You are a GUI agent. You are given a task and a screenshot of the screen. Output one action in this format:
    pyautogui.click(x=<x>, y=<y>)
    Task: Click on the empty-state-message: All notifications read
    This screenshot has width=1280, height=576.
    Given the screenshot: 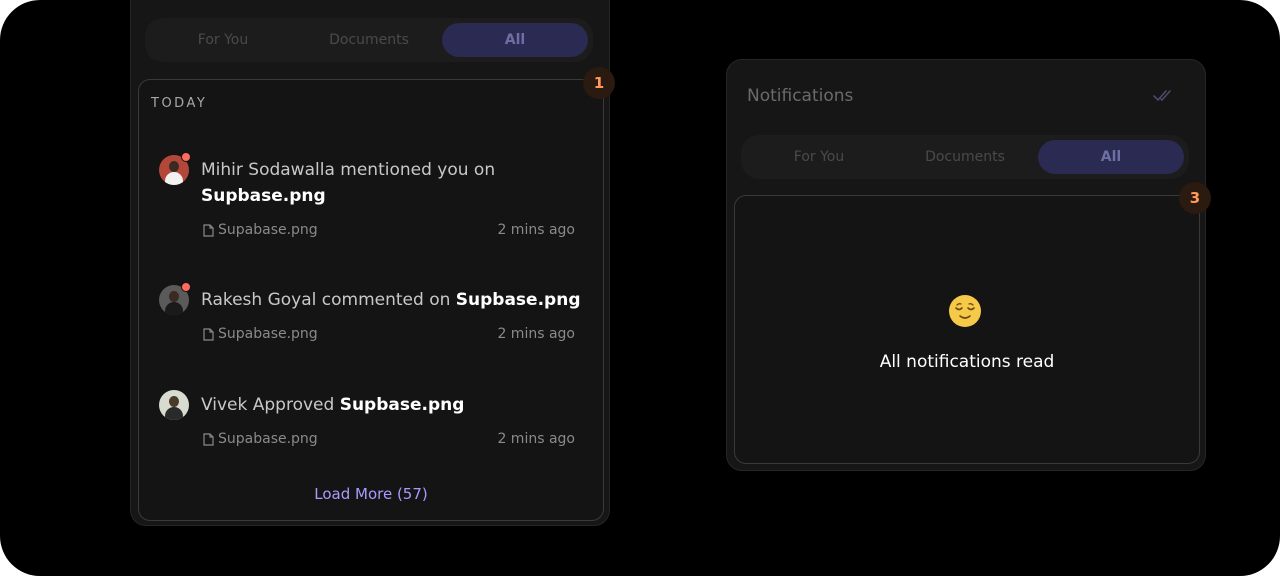 What is the action you would take?
    pyautogui.click(x=967, y=362)
    